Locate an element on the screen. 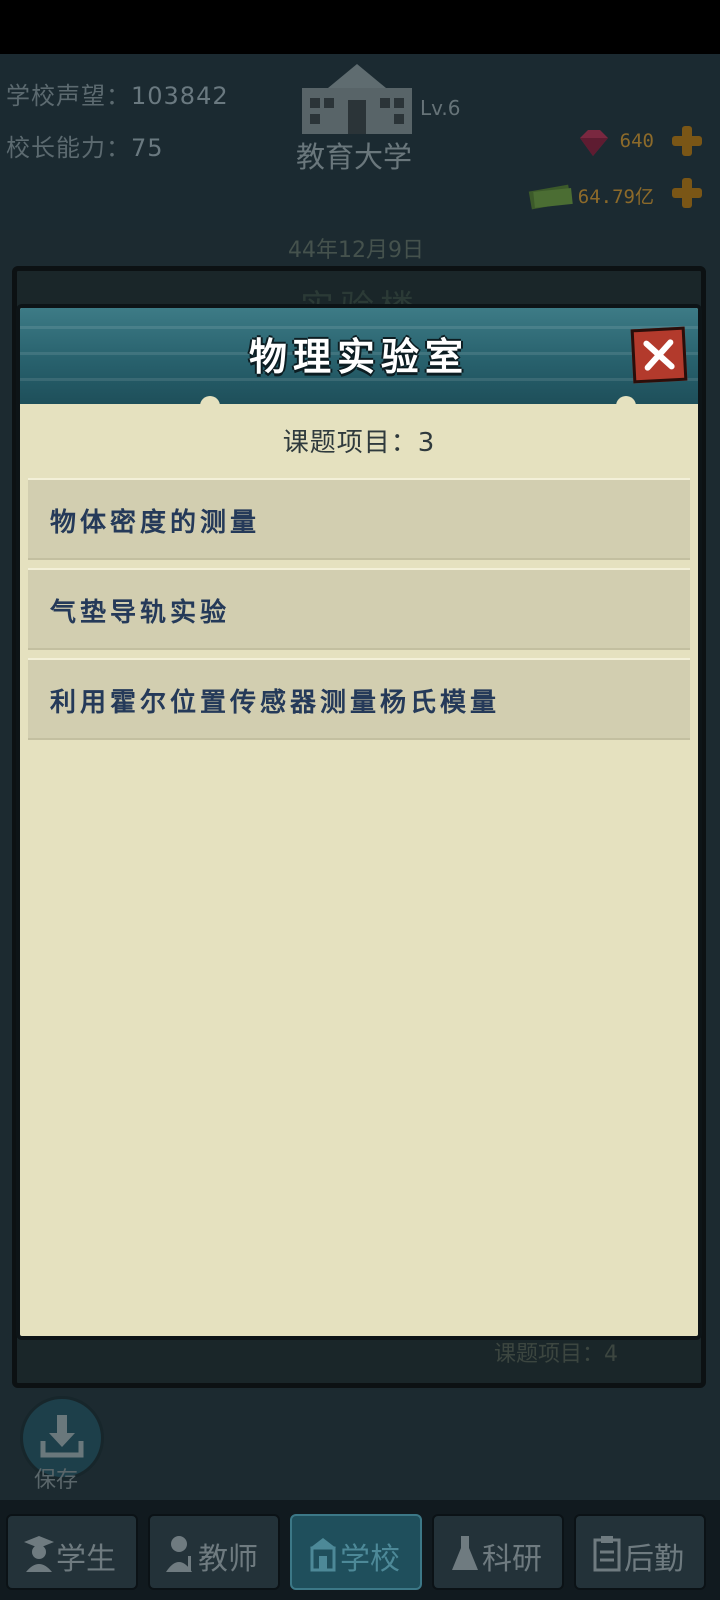  tab-school: 学校 is located at coordinates (356, 1552).